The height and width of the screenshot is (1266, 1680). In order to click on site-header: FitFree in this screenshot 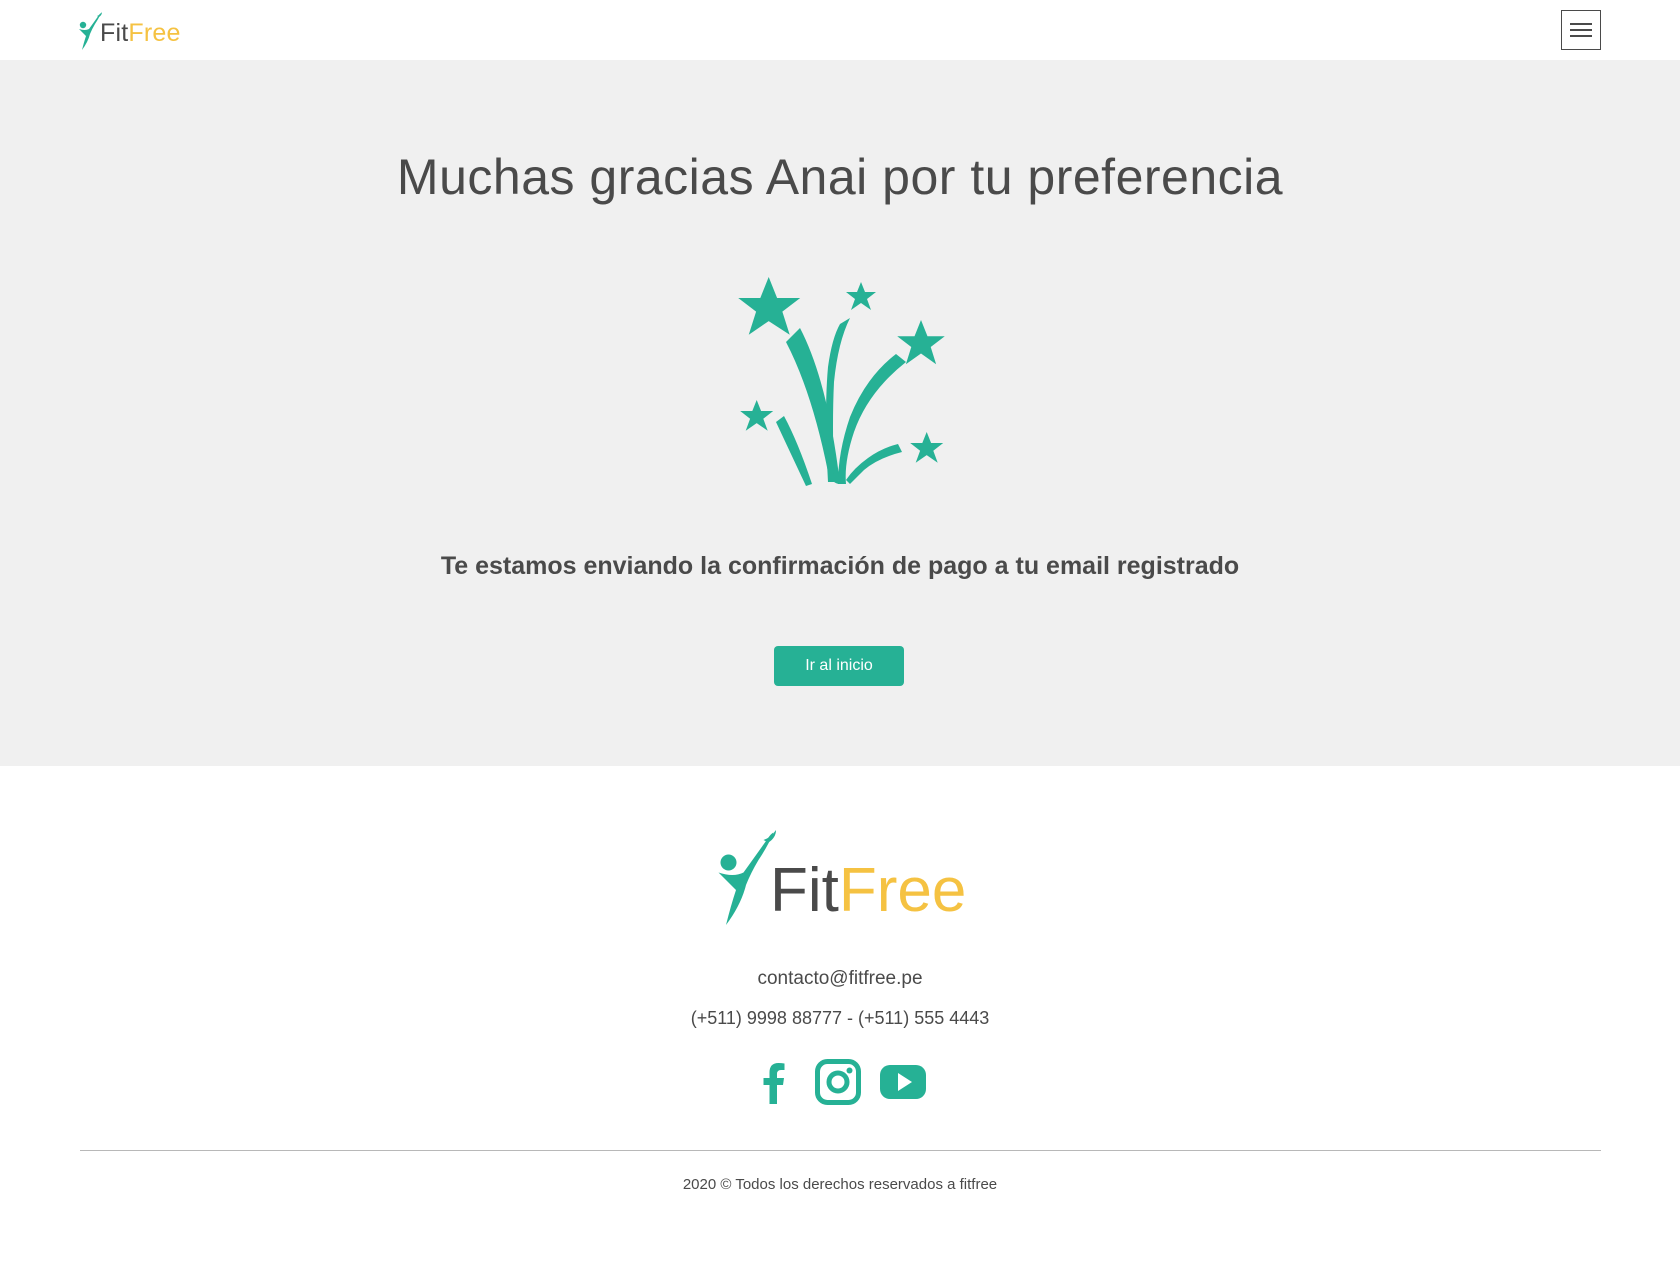, I will do `click(840, 30)`.